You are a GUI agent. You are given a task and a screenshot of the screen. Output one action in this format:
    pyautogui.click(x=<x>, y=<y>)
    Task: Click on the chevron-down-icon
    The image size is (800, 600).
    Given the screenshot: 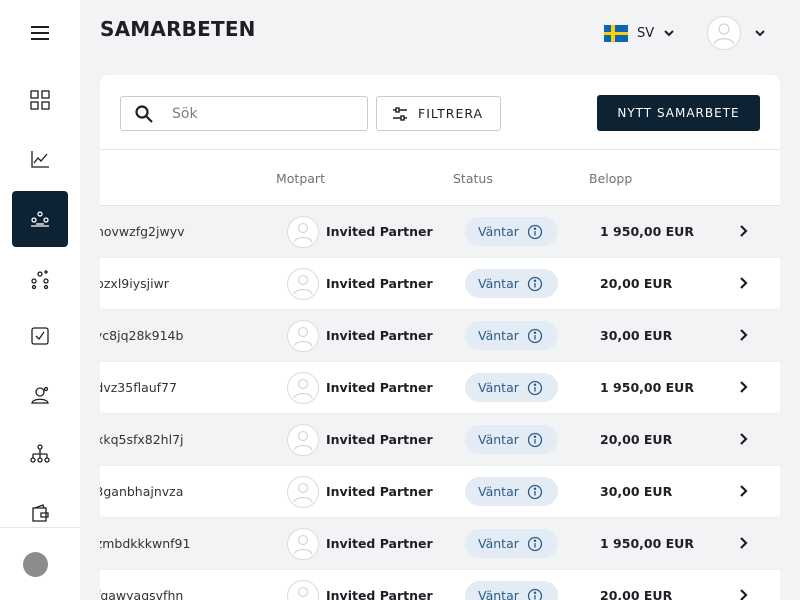 What is the action you would take?
    pyautogui.click(x=669, y=33)
    